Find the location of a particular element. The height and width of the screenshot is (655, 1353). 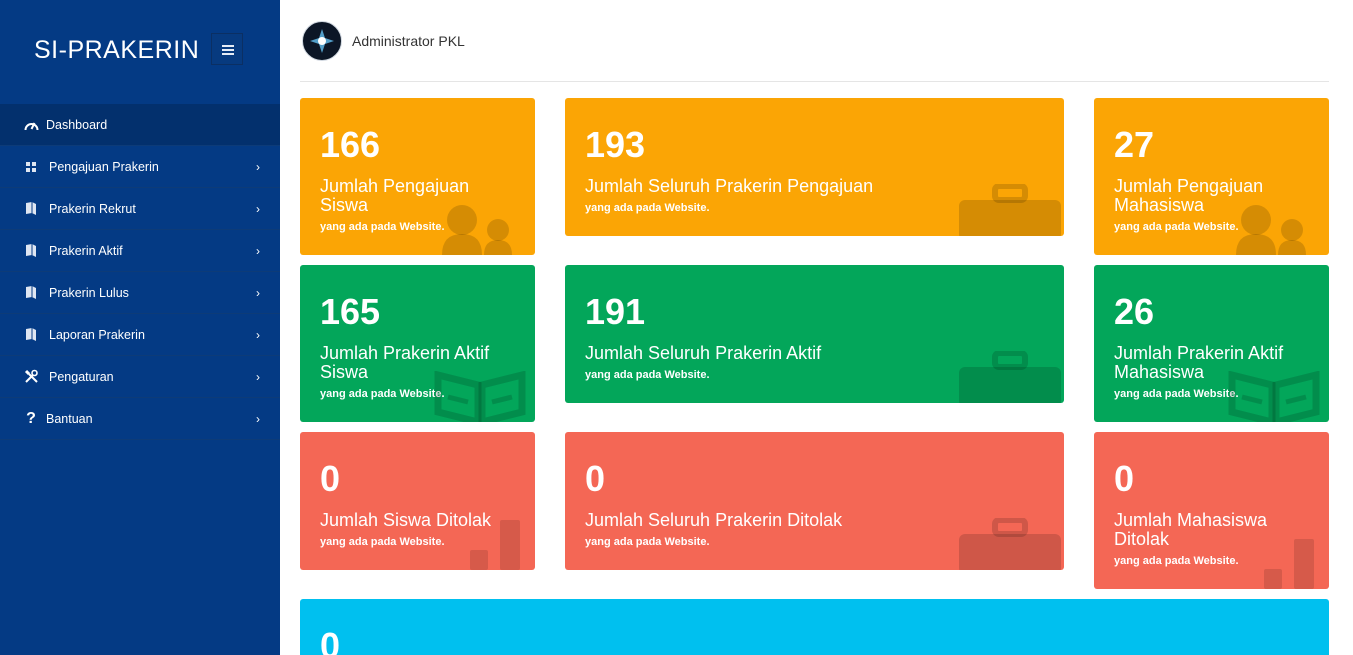

sidebar-item-pengajuan-prakerin: Pengajuan Prakerin › is located at coordinates (140, 167).